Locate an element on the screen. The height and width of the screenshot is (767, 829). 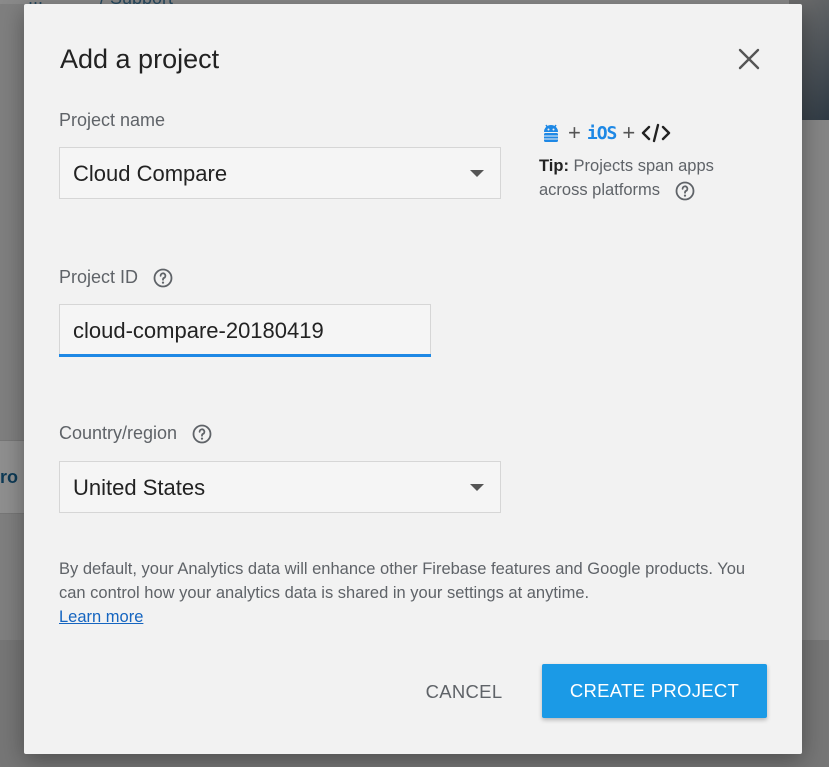
create-project-button: CREATE PROJECT is located at coordinates (654, 691).